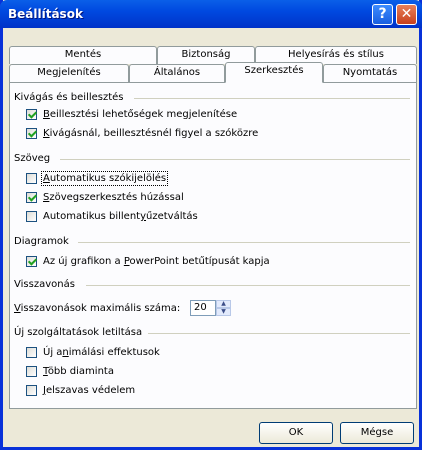 This screenshot has height=450, width=422. I want to click on checkbox-row-new-animations: Új animálási effektusok, so click(93, 352).